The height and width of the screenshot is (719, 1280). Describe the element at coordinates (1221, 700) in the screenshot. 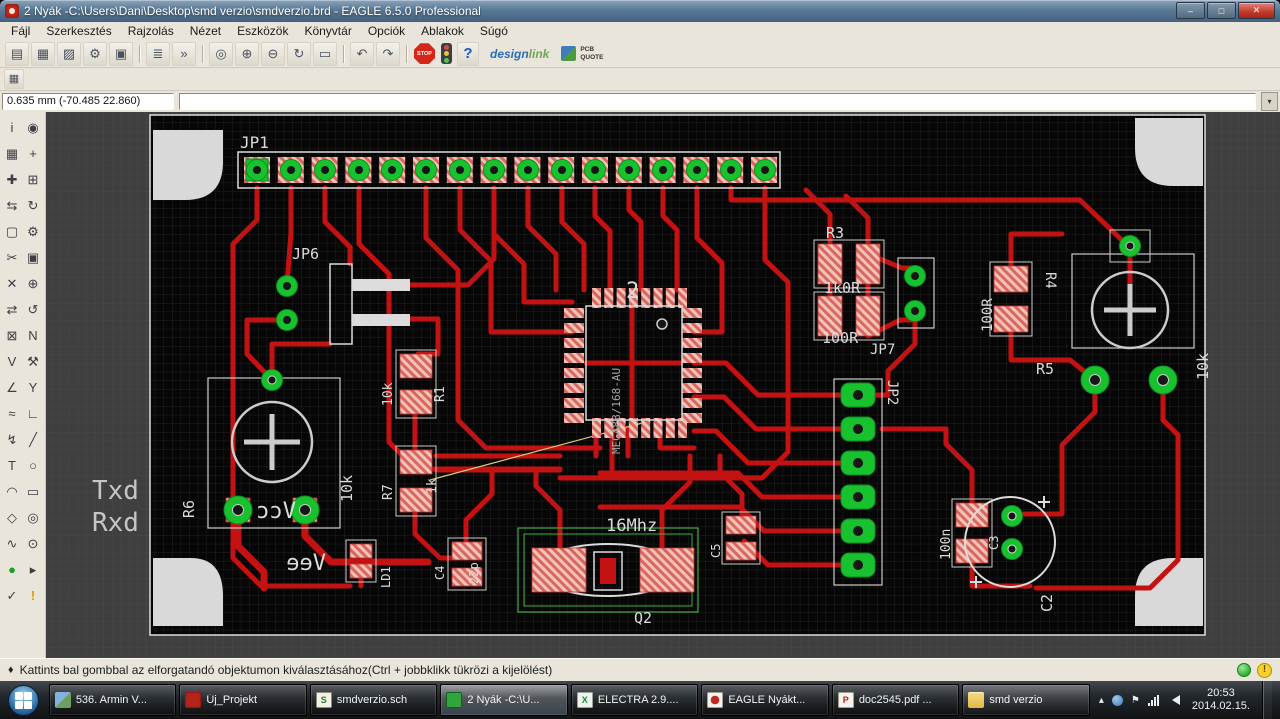

I see `taskbar-clock: 20:53 2014.02.15.` at that location.